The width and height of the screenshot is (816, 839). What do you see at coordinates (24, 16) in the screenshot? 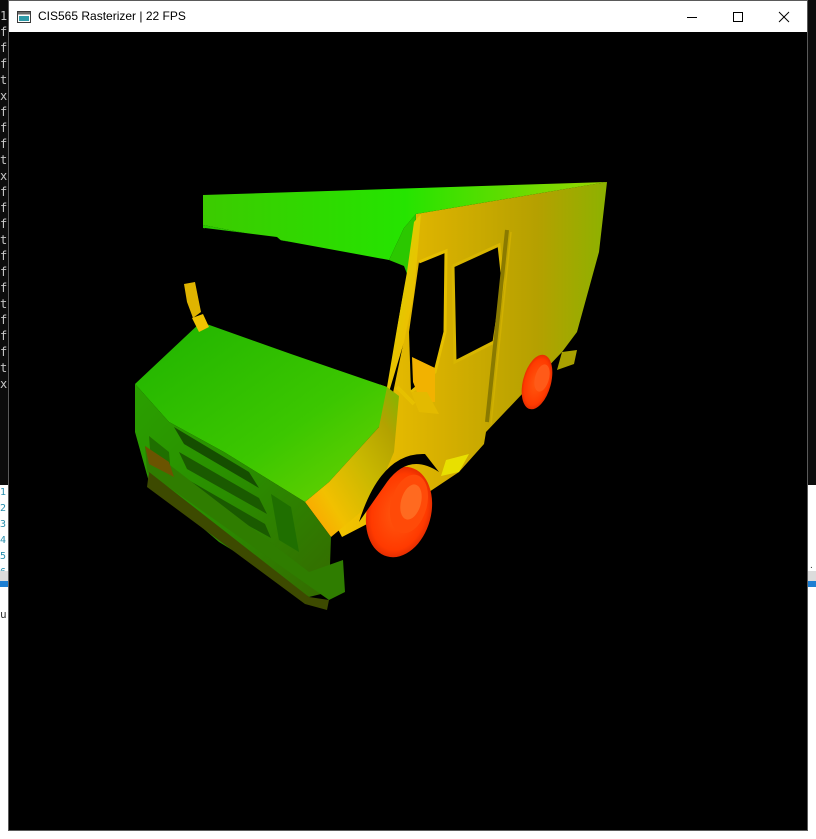
I see `window-app-icon` at bounding box center [24, 16].